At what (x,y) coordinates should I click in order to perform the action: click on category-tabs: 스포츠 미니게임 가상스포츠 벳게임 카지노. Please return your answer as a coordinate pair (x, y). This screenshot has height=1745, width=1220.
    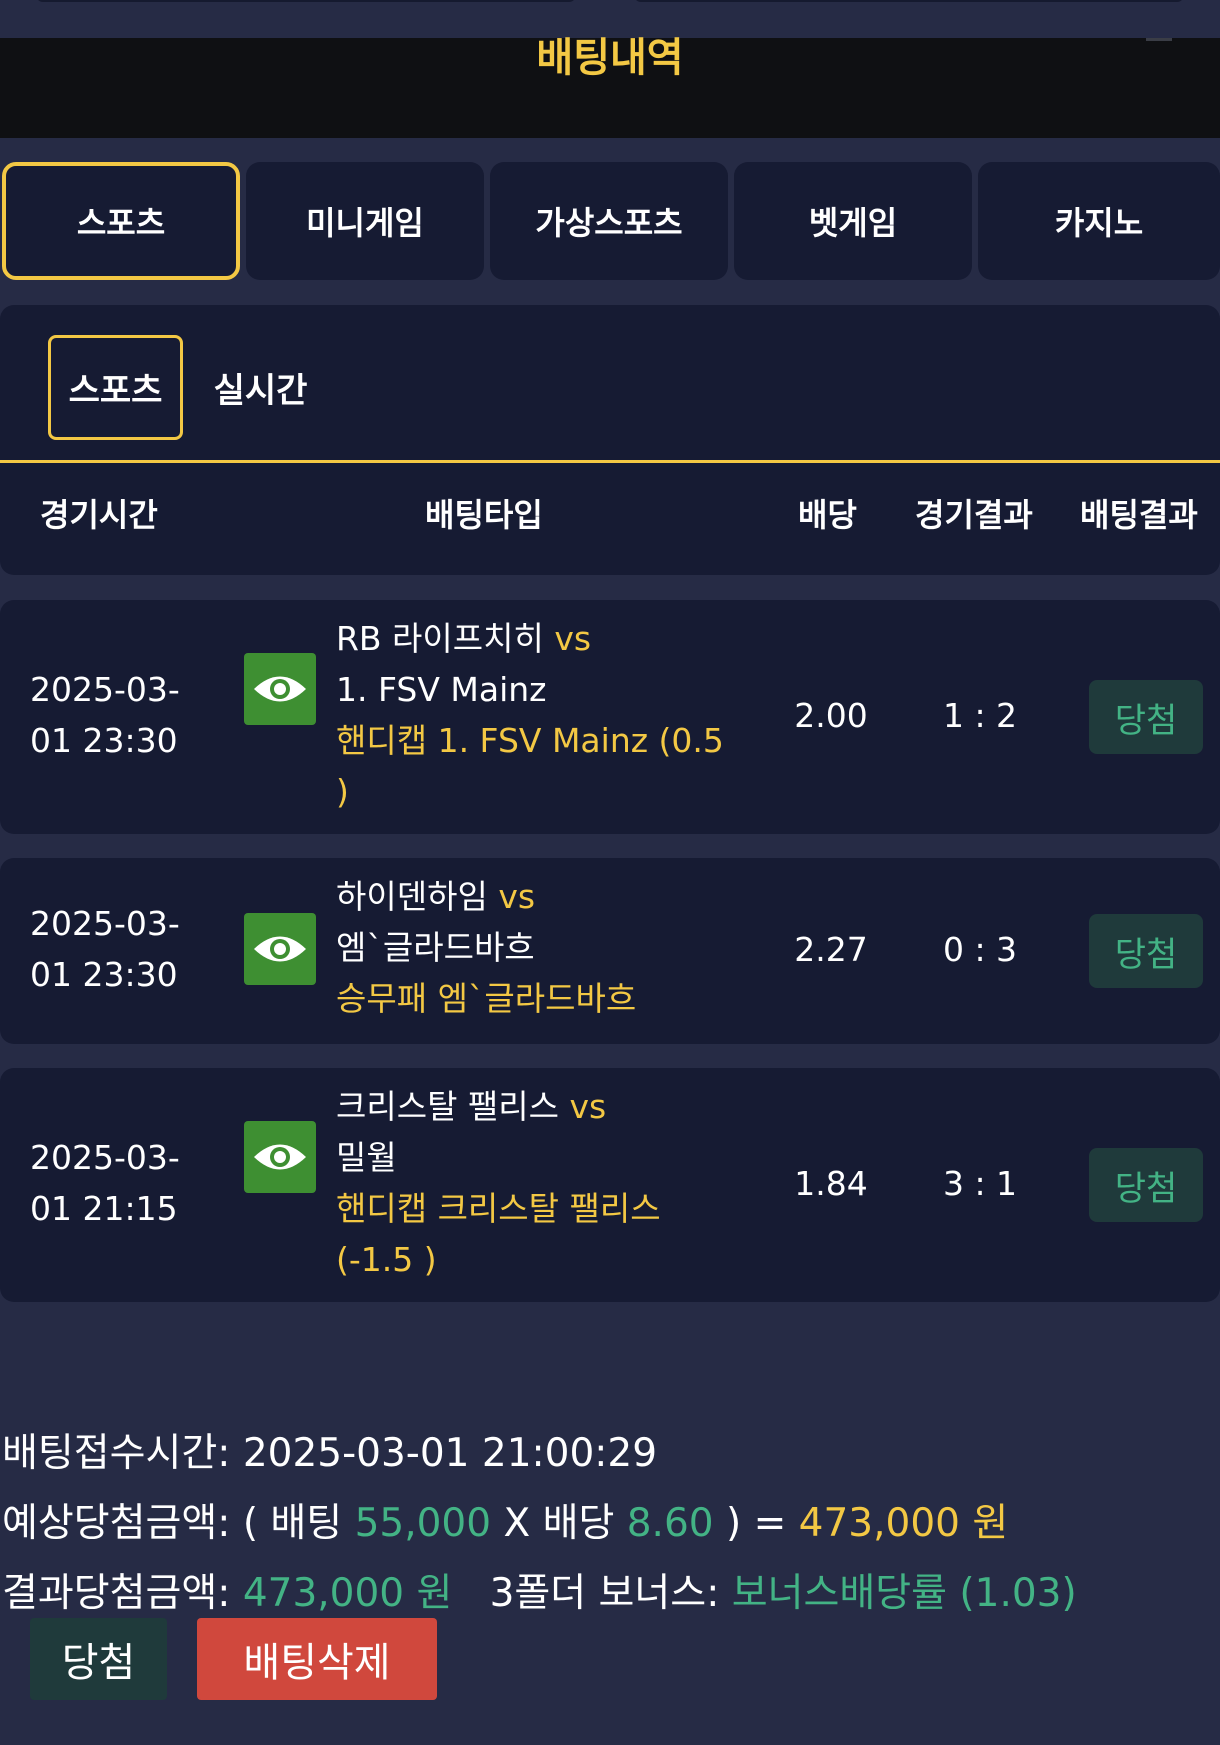
    Looking at the image, I should click on (610, 221).